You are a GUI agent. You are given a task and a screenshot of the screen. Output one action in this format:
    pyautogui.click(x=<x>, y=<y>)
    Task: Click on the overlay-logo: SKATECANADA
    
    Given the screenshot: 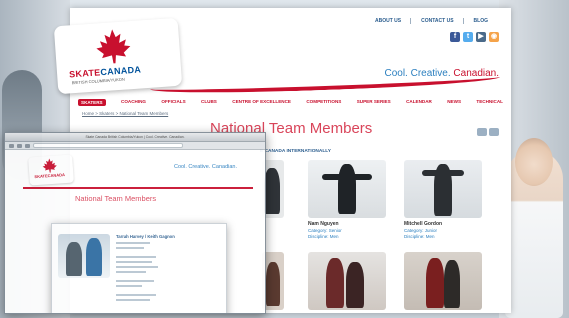 What is the action you would take?
    pyautogui.click(x=51, y=170)
    